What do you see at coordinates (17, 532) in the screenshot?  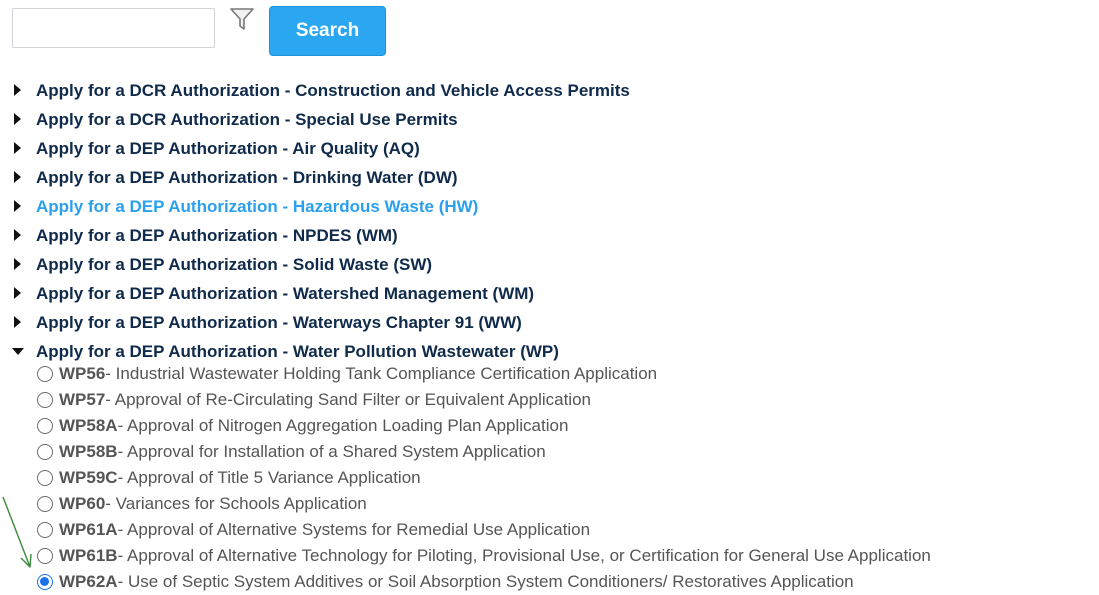 I see `annotation-arrow-icon` at bounding box center [17, 532].